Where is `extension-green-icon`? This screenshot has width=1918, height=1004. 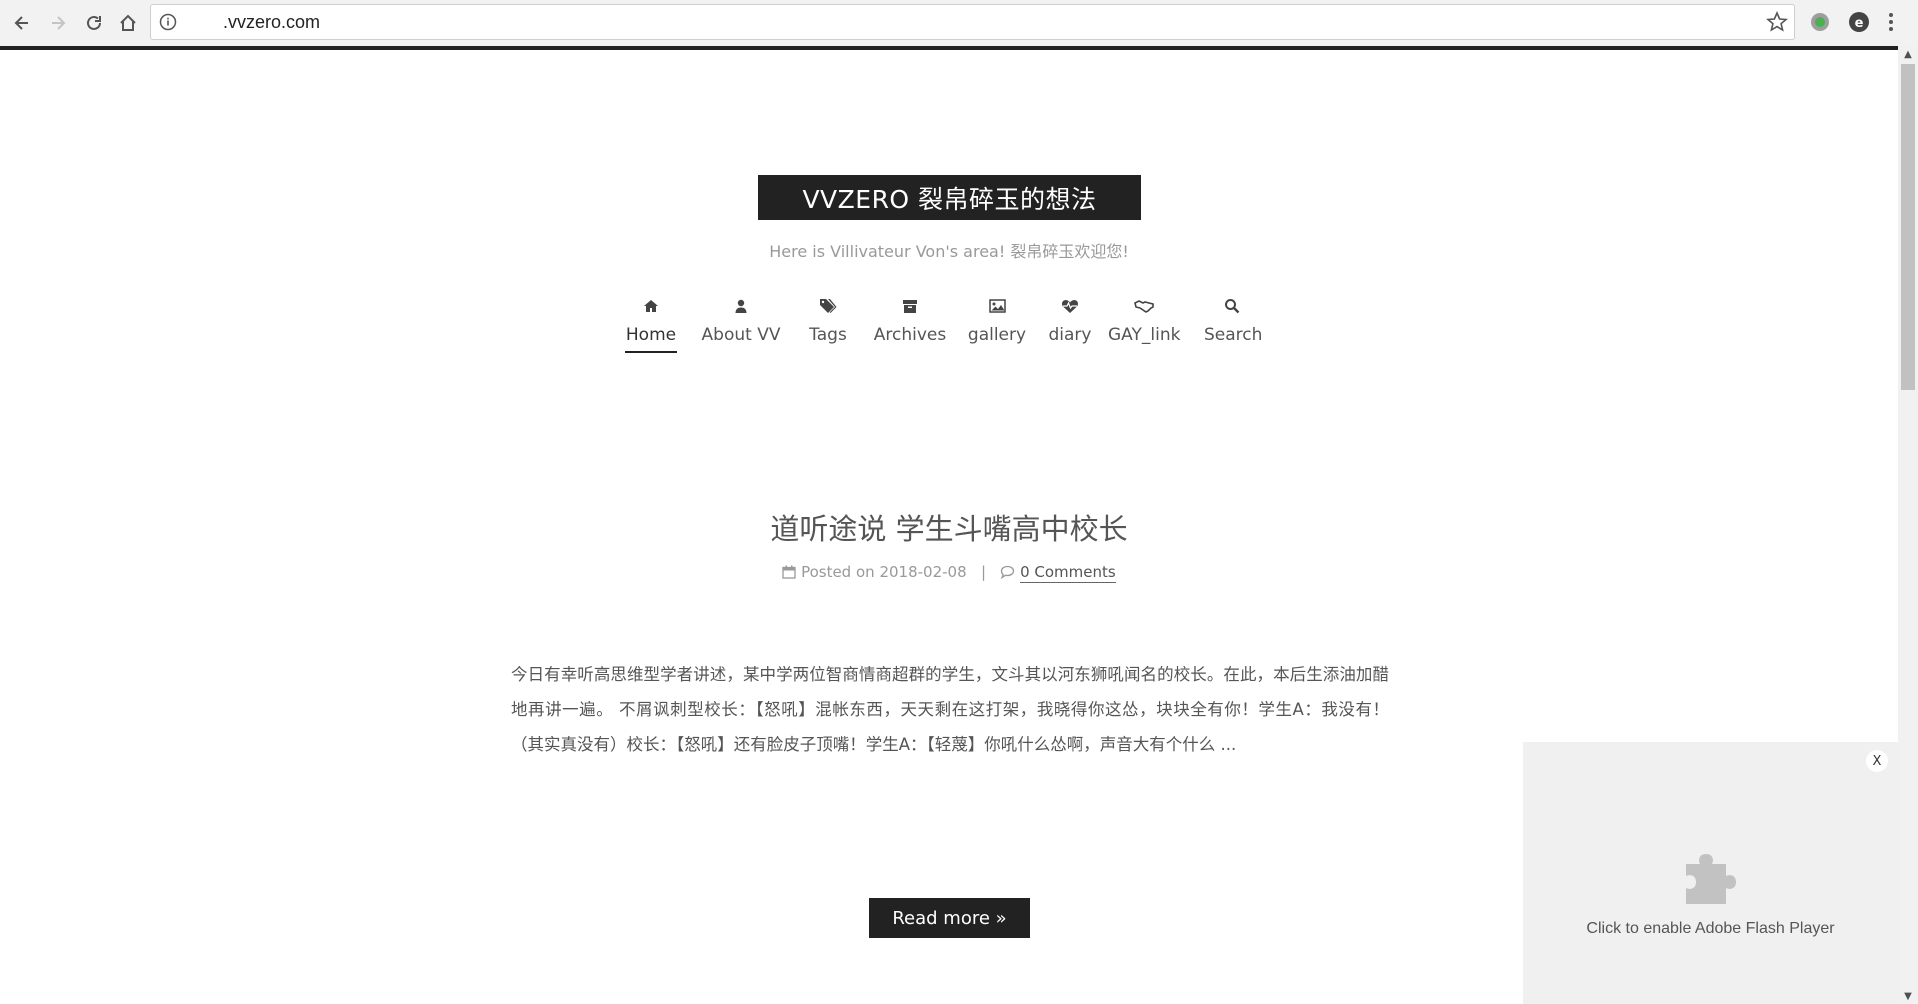
extension-green-icon is located at coordinates (1820, 22).